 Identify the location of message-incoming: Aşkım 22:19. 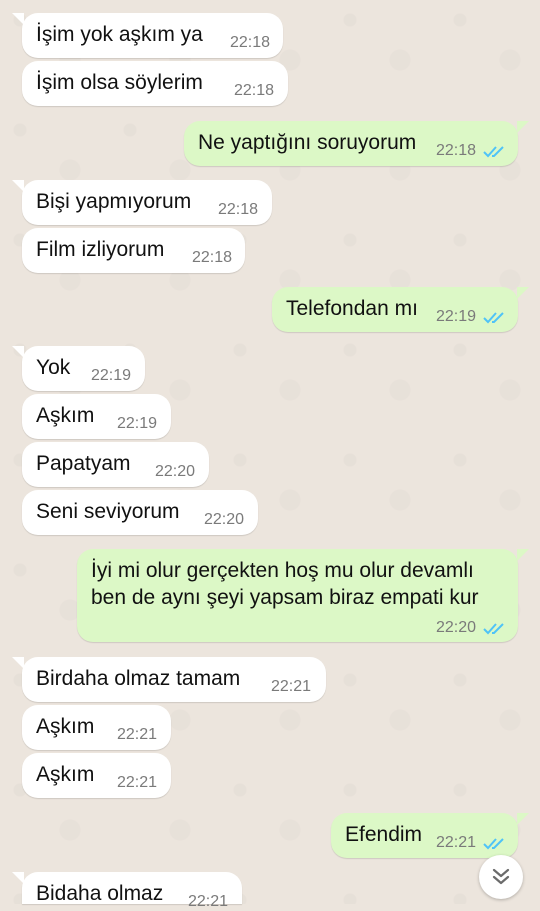
(96, 416).